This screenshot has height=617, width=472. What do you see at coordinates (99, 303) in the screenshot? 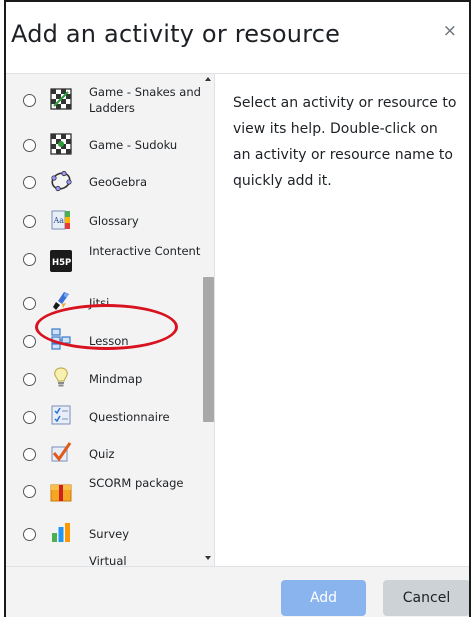
I see `module-label: Jitsi` at bounding box center [99, 303].